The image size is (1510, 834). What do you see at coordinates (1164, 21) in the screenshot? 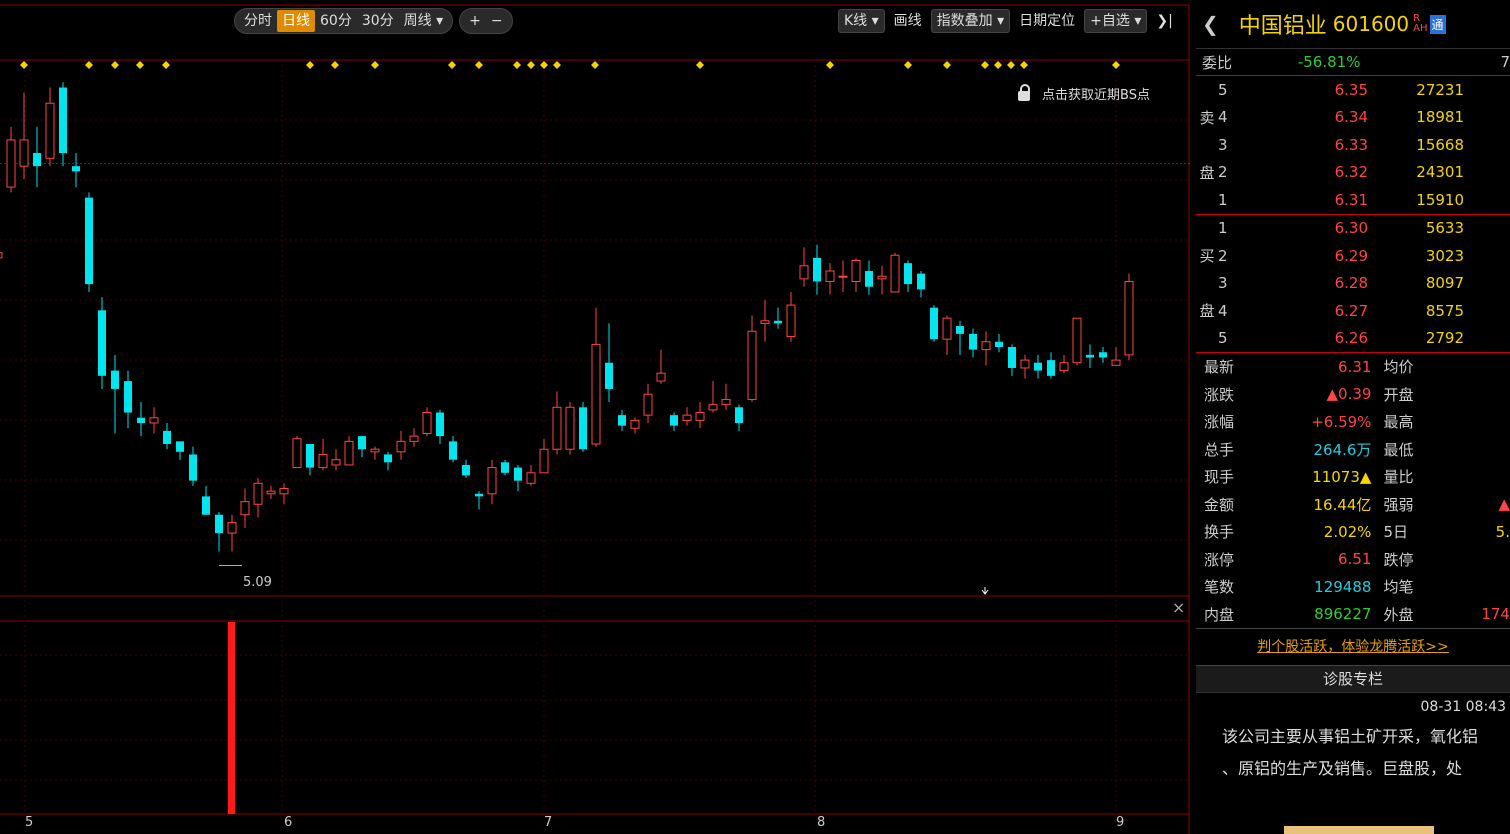
I see `chart-tool-button-5: ❯|` at bounding box center [1164, 21].